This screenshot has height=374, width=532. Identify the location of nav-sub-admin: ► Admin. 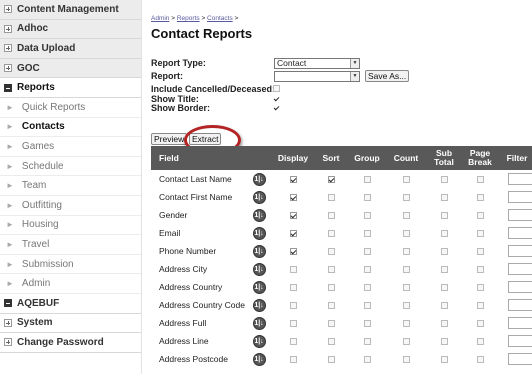
(70, 284).